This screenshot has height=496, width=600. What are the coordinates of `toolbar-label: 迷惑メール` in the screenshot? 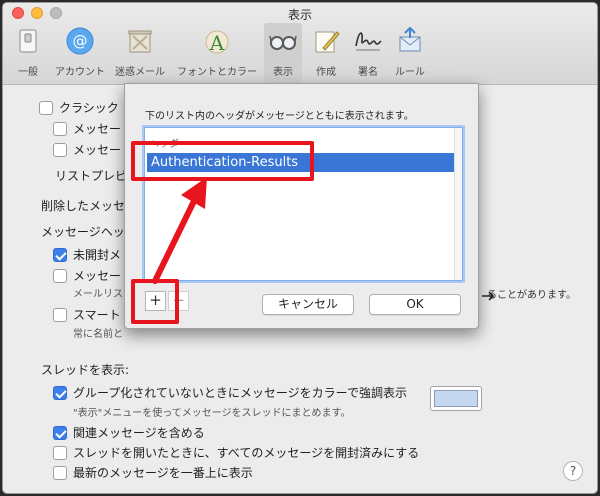 It's located at (140, 72).